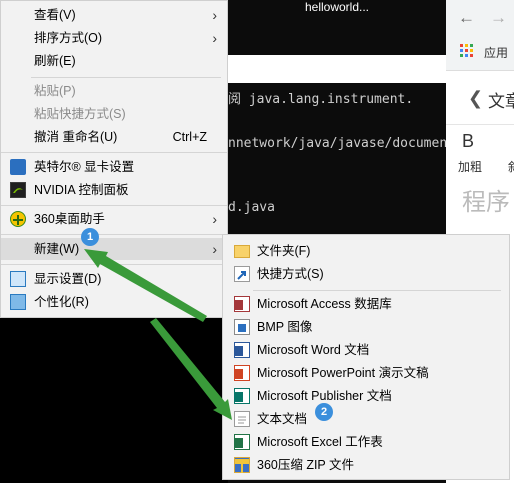 This screenshot has height=483, width=514. Describe the element at coordinates (366, 327) in the screenshot. I see `submenu-item-bmp: BMP 图像` at that location.